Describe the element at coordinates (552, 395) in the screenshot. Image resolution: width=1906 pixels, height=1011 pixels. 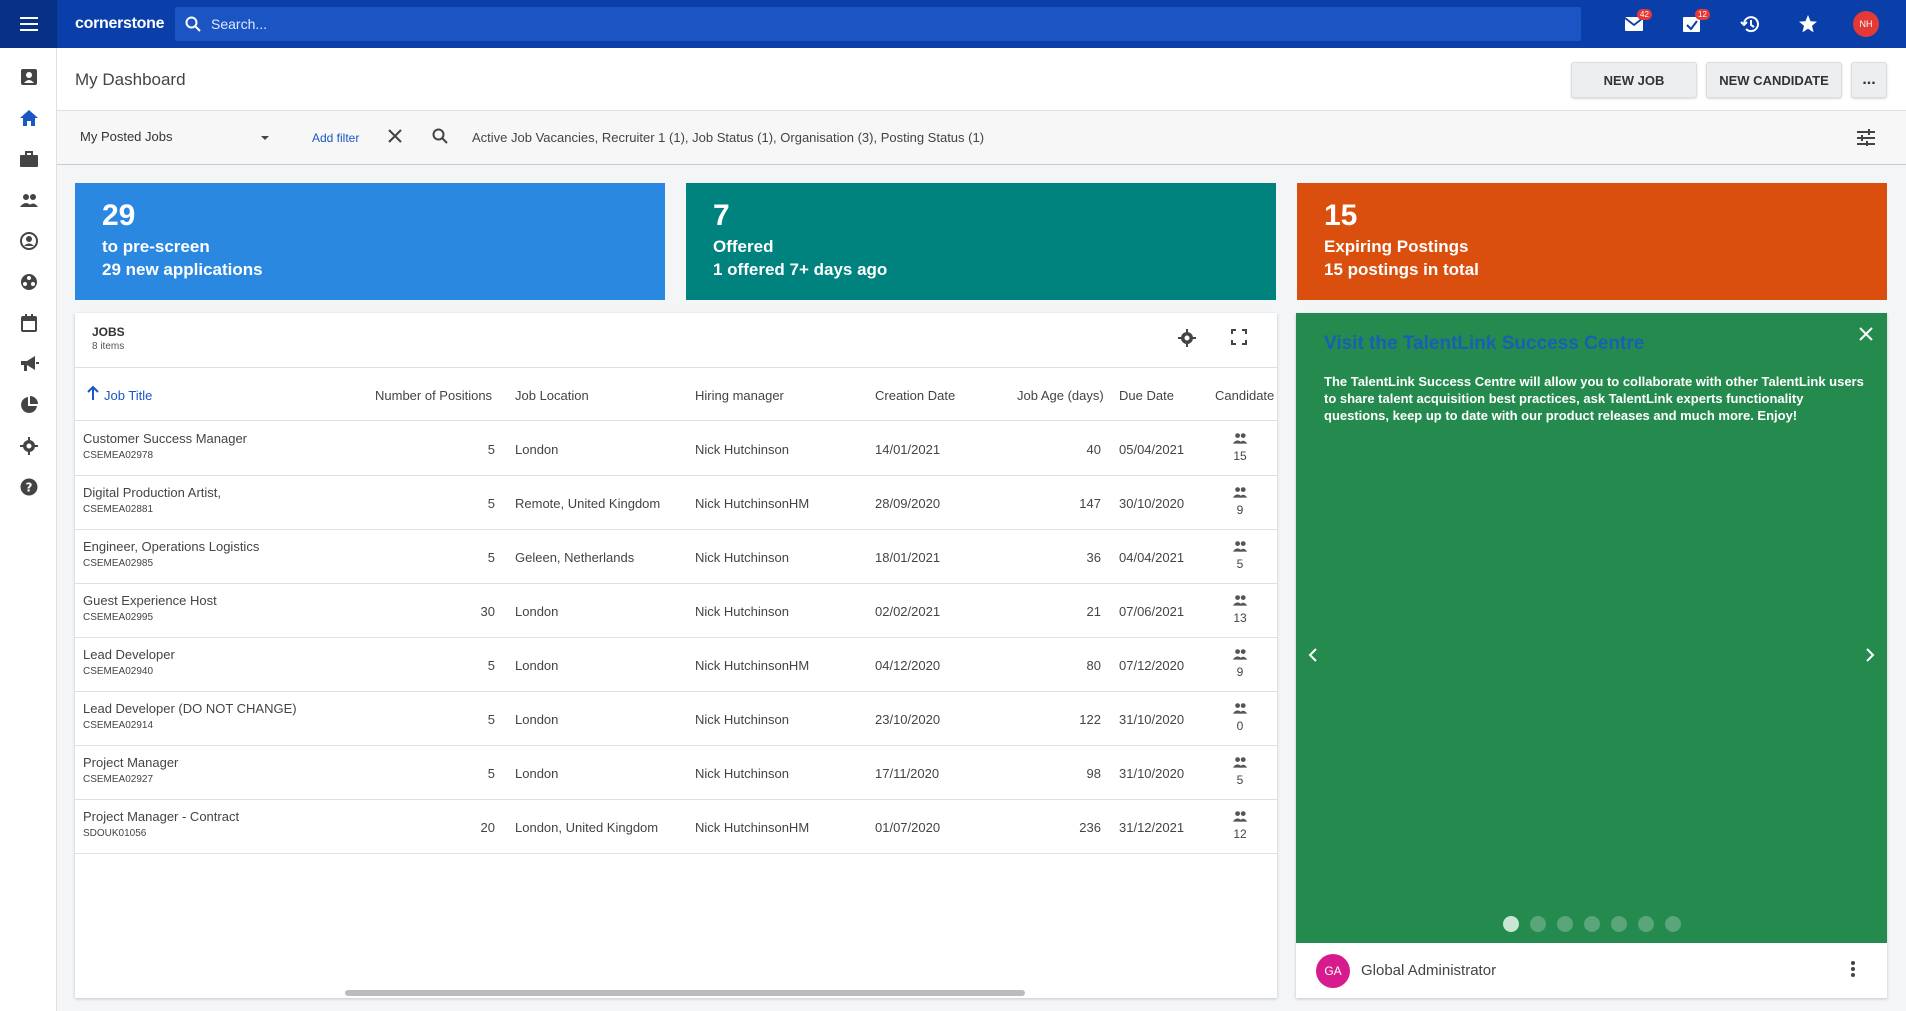
I see `col-location: Job Location` at that location.